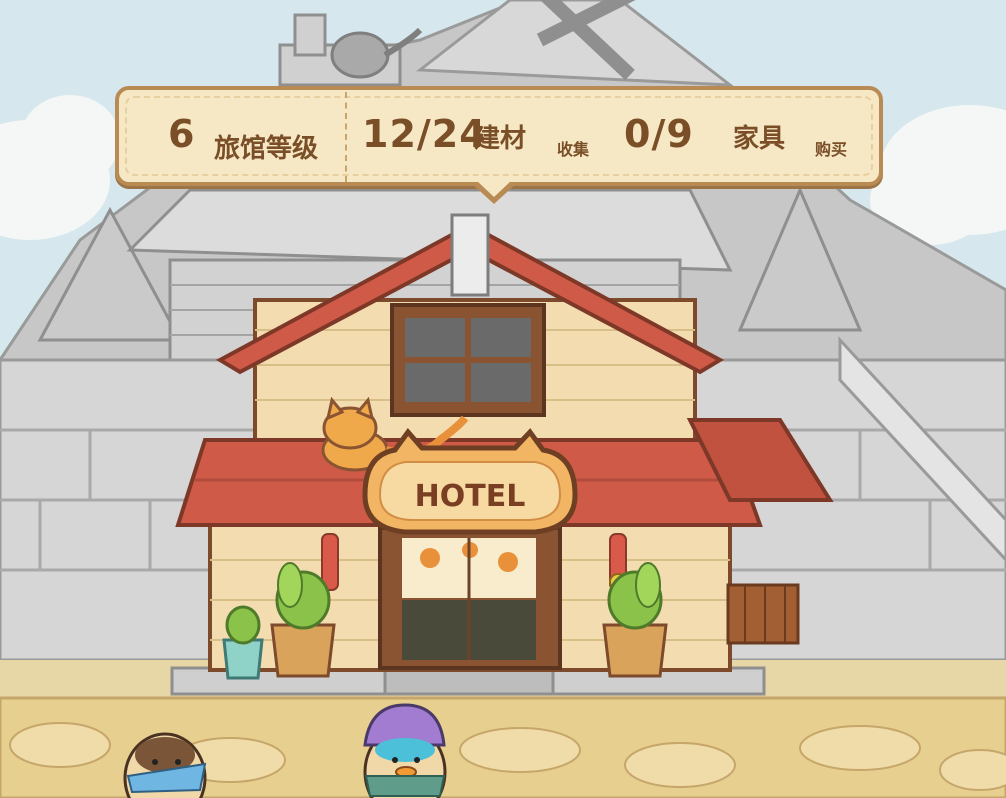 This screenshot has width=1006, height=798. I want to click on materials-value: 12/24, so click(424, 134).